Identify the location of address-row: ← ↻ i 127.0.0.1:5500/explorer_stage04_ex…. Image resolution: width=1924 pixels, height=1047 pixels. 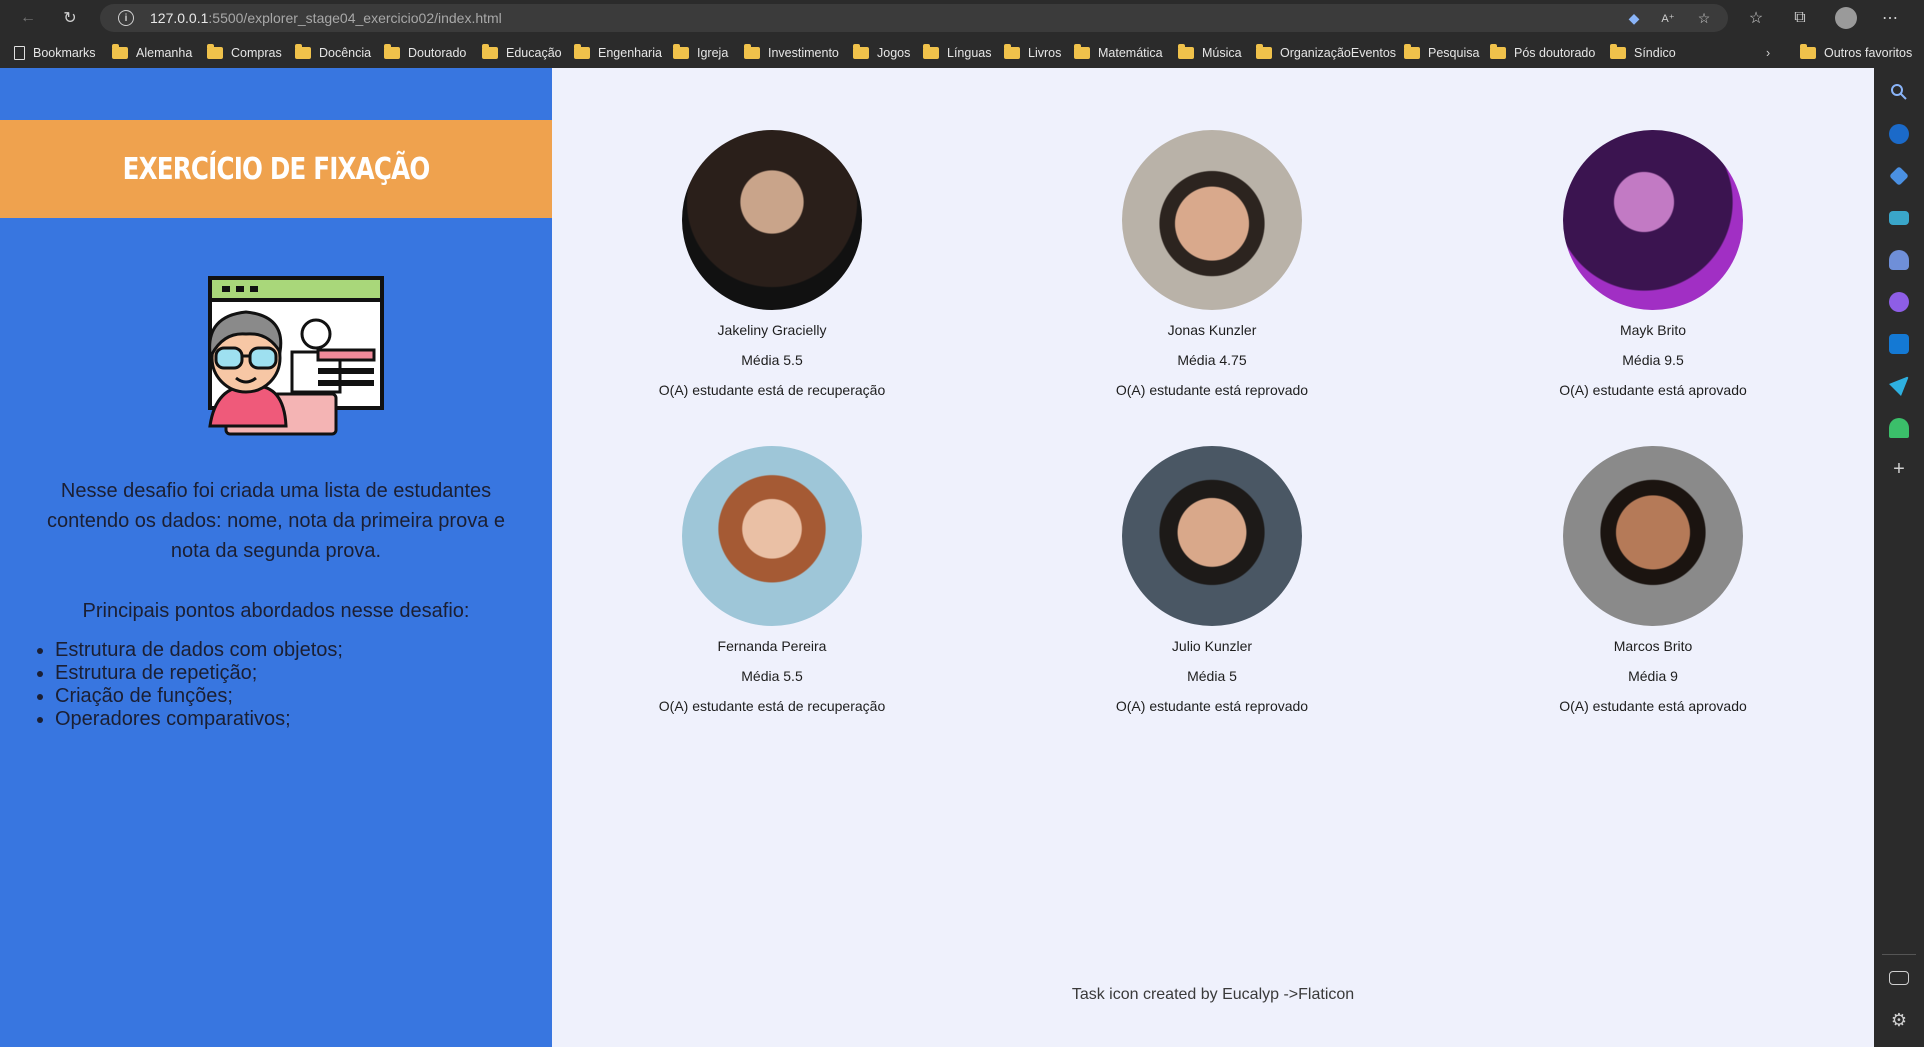
(962, 18).